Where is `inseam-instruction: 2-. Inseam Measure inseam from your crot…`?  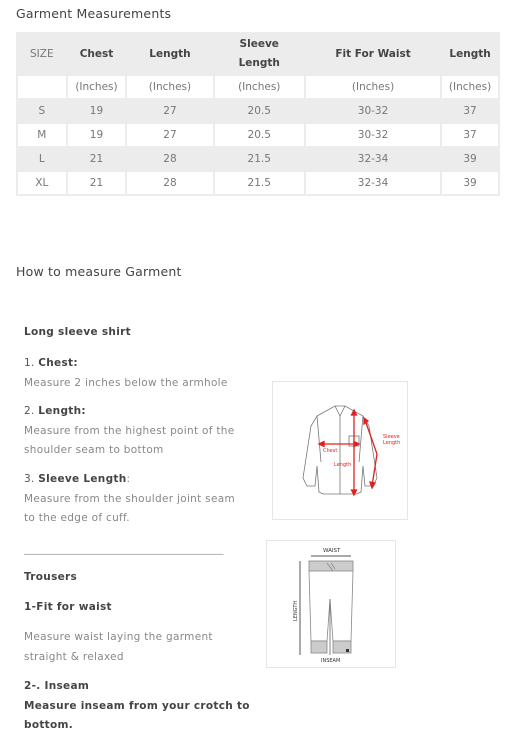
inseam-instruction: 2-. Inseam Measure inseam from your crot… is located at coordinates (137, 705).